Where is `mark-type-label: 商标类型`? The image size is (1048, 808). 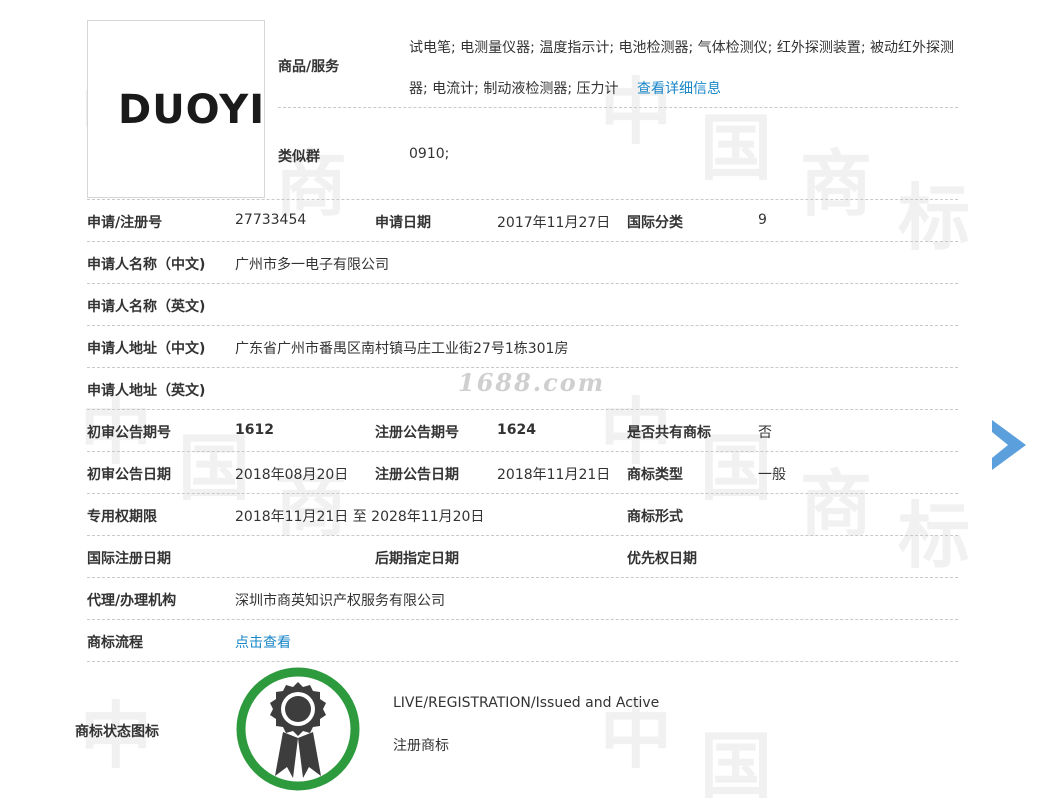
mark-type-label: 商标类型 is located at coordinates (655, 475).